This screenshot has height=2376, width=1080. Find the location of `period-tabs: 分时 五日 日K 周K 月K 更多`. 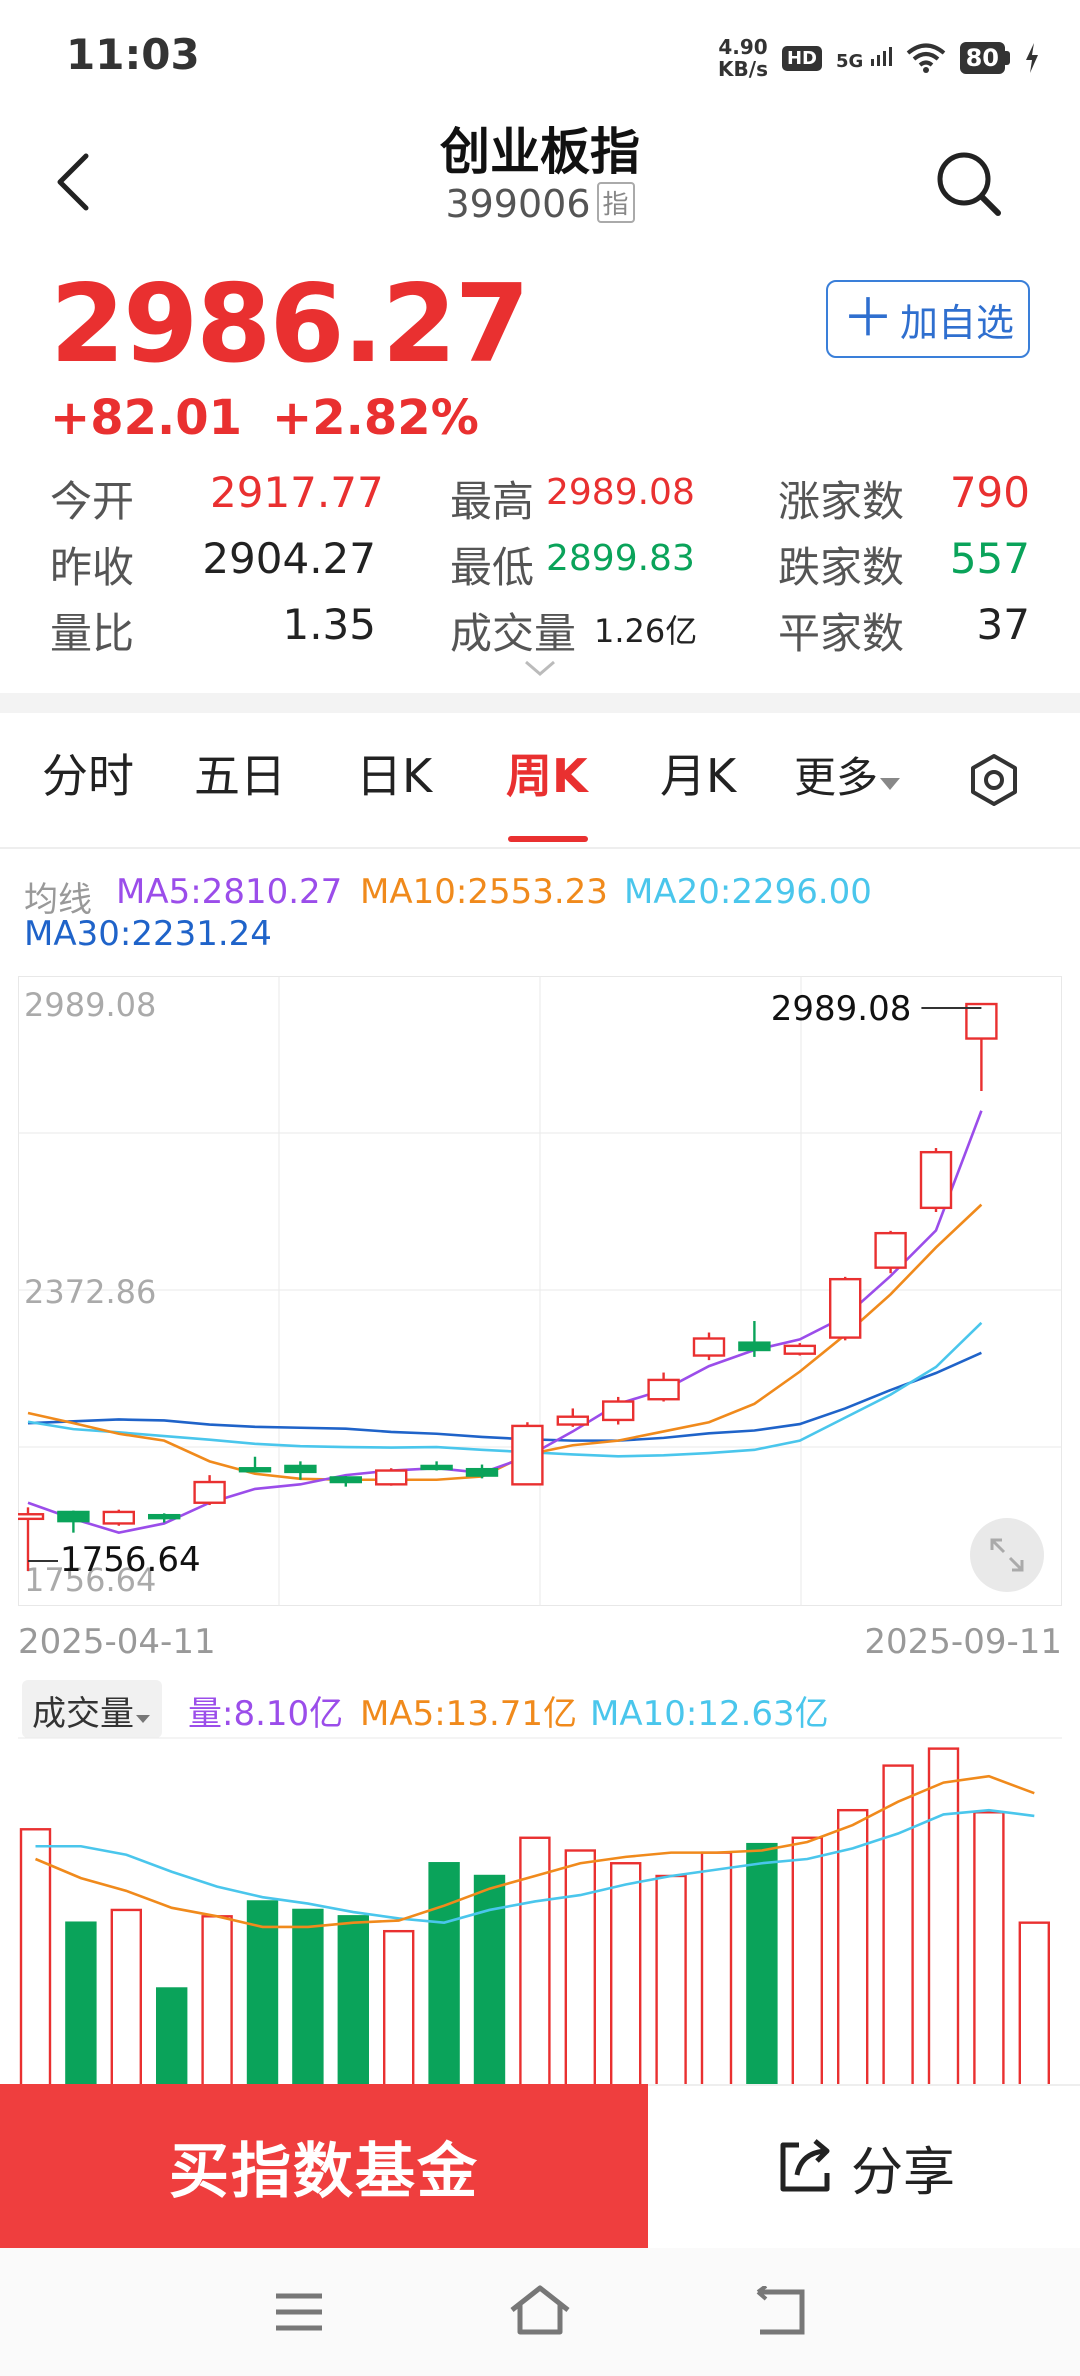

period-tabs: 分时 五日 日K 周K 月K 更多 is located at coordinates (540, 790).